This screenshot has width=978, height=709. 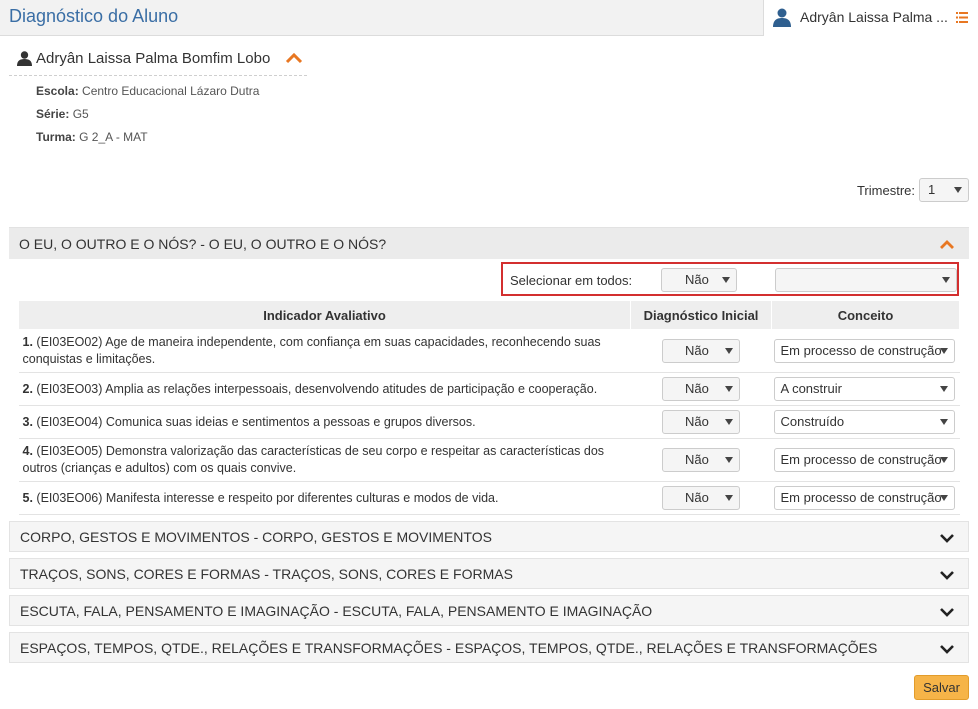 I want to click on trimestre-label: Trimestre:, so click(x=885, y=190).